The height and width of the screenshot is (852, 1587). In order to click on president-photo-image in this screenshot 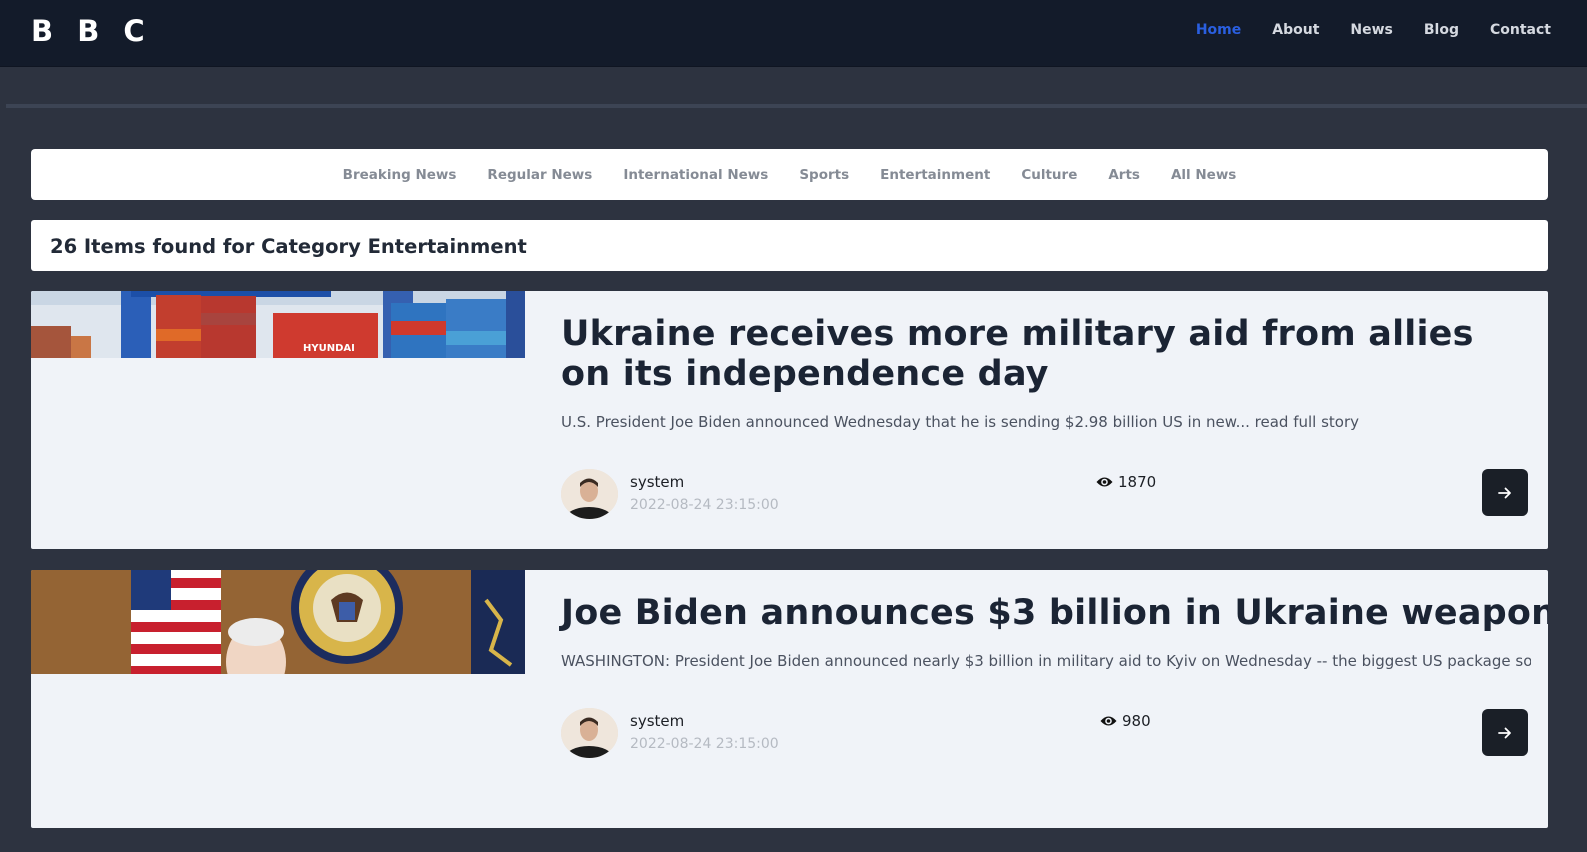, I will do `click(278, 622)`.